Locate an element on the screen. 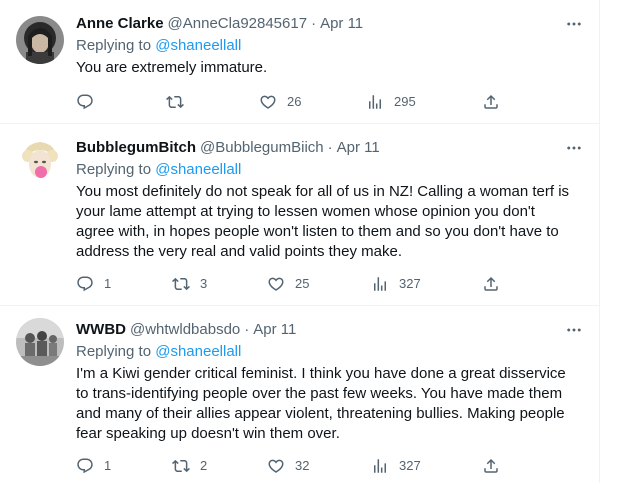 The width and height of the screenshot is (620, 483). avatar-group-photo-icon is located at coordinates (40, 342).